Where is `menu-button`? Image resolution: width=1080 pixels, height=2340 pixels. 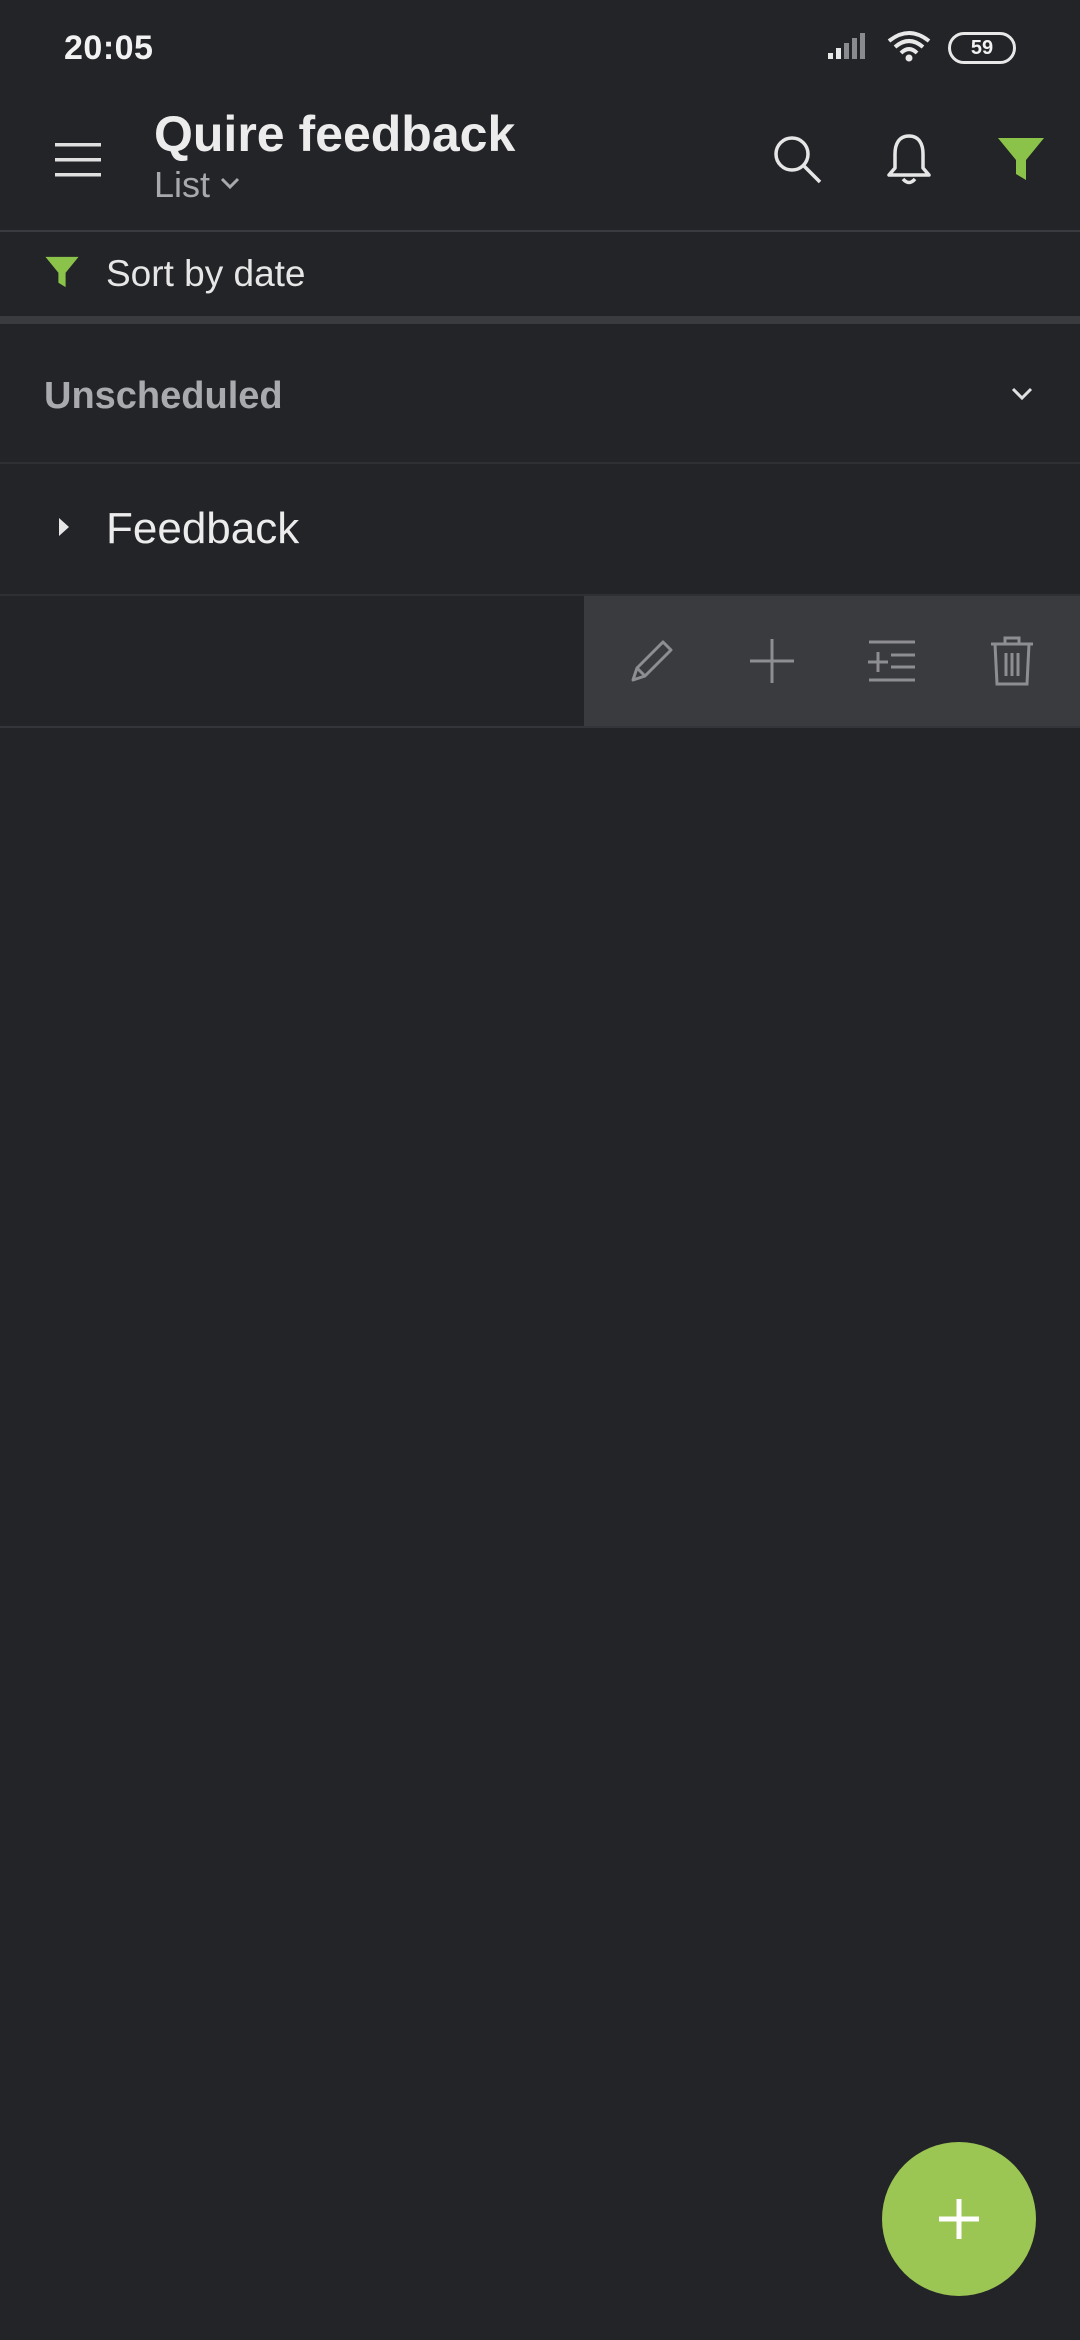 menu-button is located at coordinates (78, 160).